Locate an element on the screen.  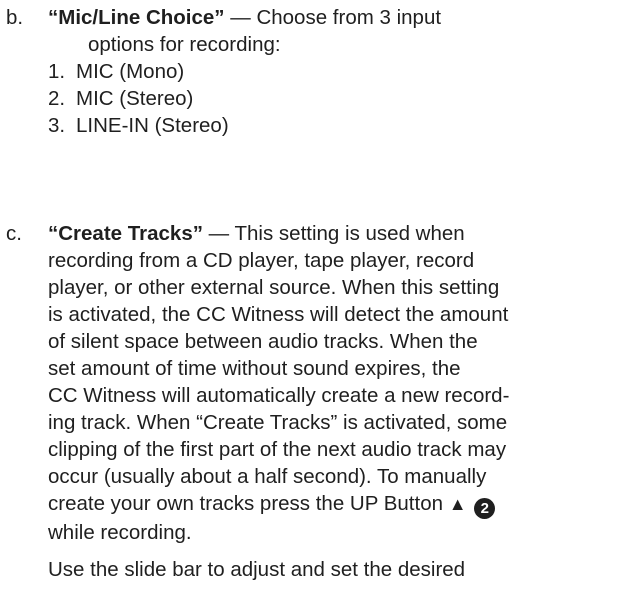
text-line: while recording. is located at coordinates (120, 532).